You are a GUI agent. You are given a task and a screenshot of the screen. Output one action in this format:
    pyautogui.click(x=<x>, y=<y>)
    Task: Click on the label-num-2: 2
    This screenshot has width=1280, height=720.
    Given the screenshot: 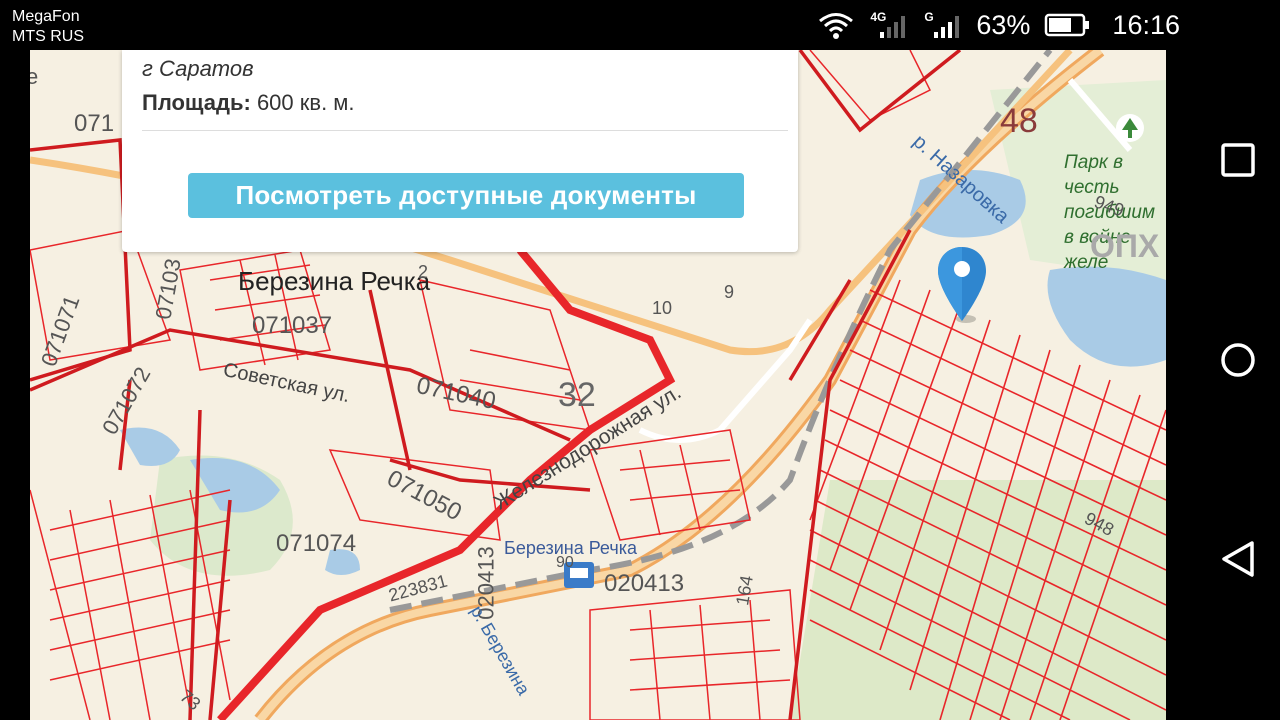 What is the action you would take?
    pyautogui.click(x=423, y=272)
    